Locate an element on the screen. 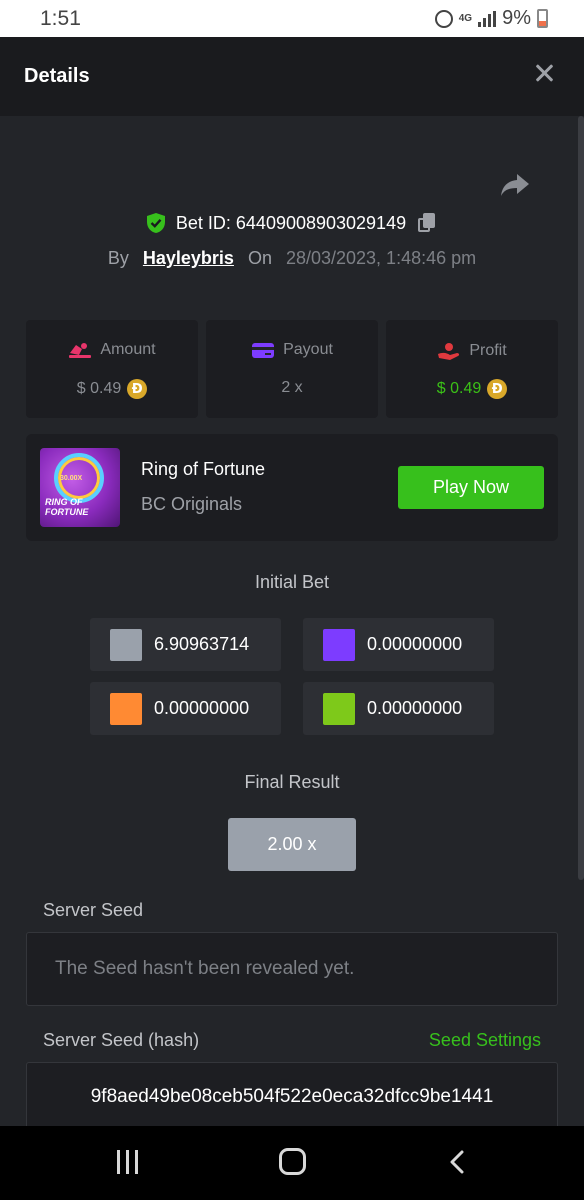 The height and width of the screenshot is (1200, 584). server-seed-value: The Seed hasn't been revealed yet. is located at coordinates (205, 968).